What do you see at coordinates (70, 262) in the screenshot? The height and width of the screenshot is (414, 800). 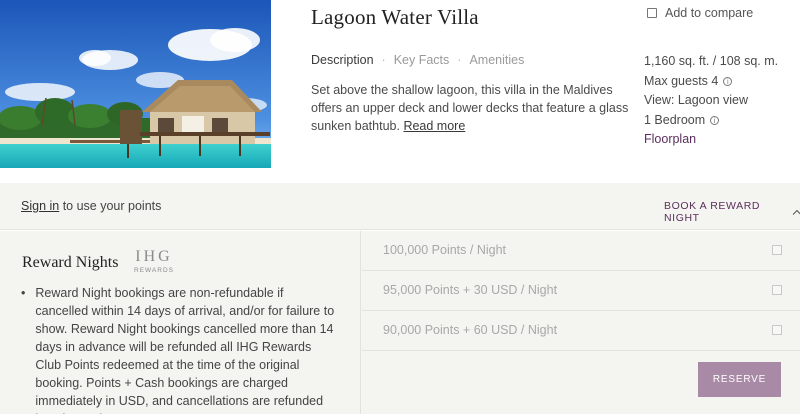 I see `reward-nights-title: Reward Nights` at bounding box center [70, 262].